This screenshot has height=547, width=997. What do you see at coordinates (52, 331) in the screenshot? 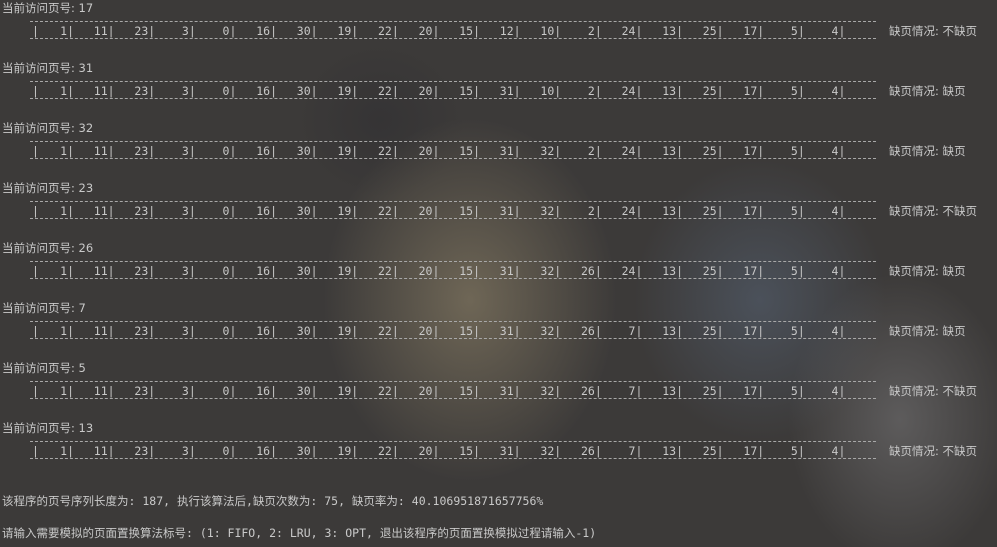
I see `frame-cell: 1|` at bounding box center [52, 331].